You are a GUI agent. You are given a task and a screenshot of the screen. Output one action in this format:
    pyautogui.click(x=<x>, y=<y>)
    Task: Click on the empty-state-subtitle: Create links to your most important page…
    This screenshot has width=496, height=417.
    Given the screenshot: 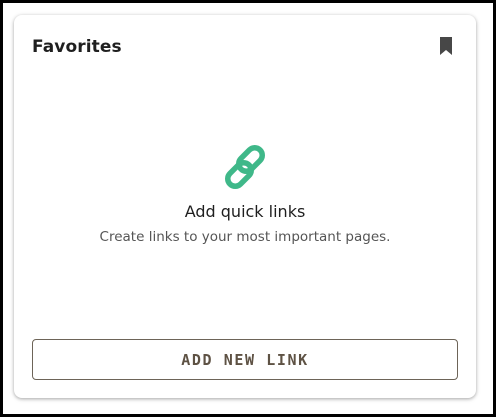 What is the action you would take?
    pyautogui.click(x=245, y=237)
    